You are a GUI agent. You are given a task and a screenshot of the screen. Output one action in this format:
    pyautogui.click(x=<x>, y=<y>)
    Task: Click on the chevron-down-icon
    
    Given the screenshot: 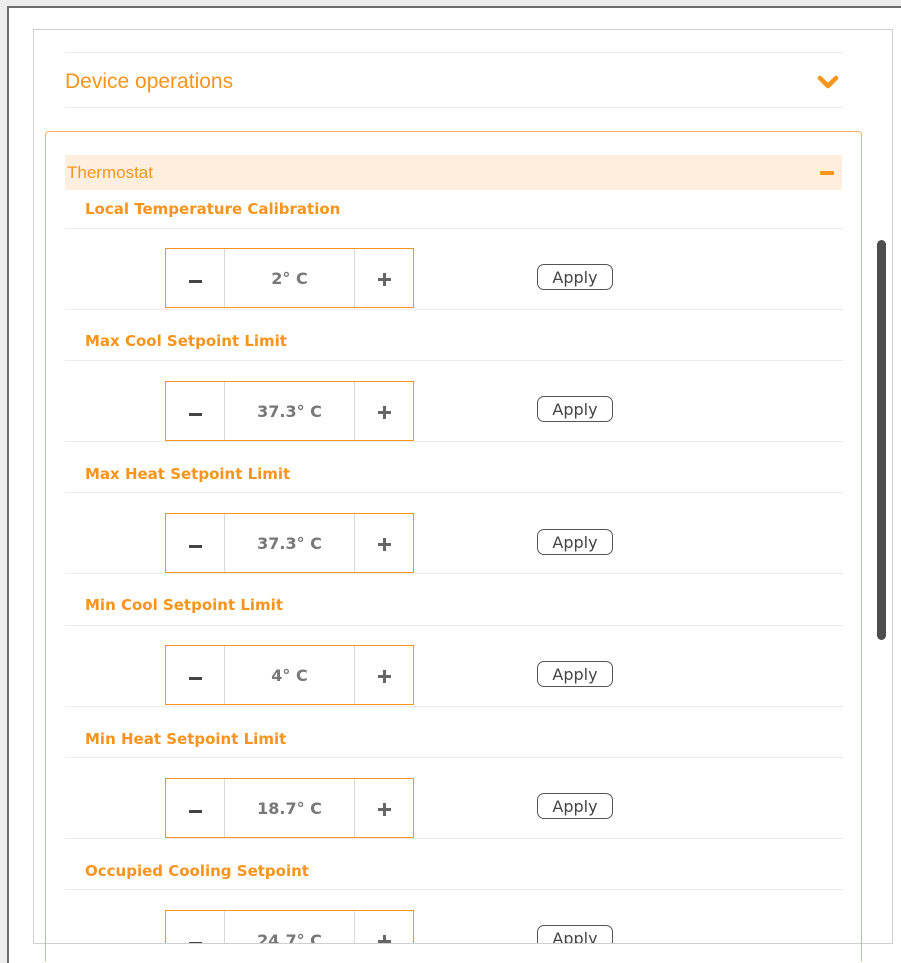 What is the action you would take?
    pyautogui.click(x=828, y=82)
    